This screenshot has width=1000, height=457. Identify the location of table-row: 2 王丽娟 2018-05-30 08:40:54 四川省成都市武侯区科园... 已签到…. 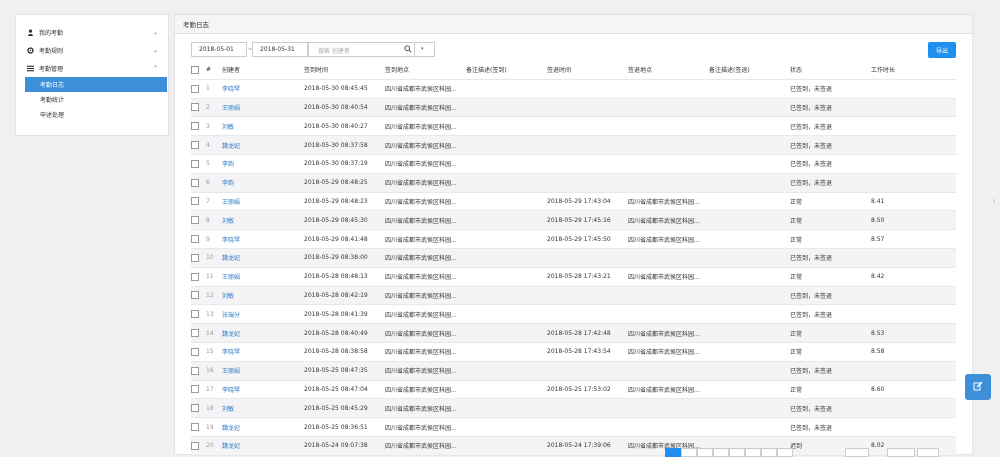
(573, 108).